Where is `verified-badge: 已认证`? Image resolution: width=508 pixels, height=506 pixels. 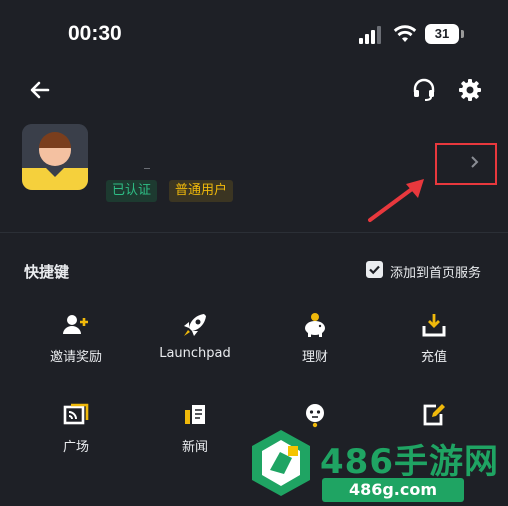
verified-badge: 已认证 is located at coordinates (132, 191).